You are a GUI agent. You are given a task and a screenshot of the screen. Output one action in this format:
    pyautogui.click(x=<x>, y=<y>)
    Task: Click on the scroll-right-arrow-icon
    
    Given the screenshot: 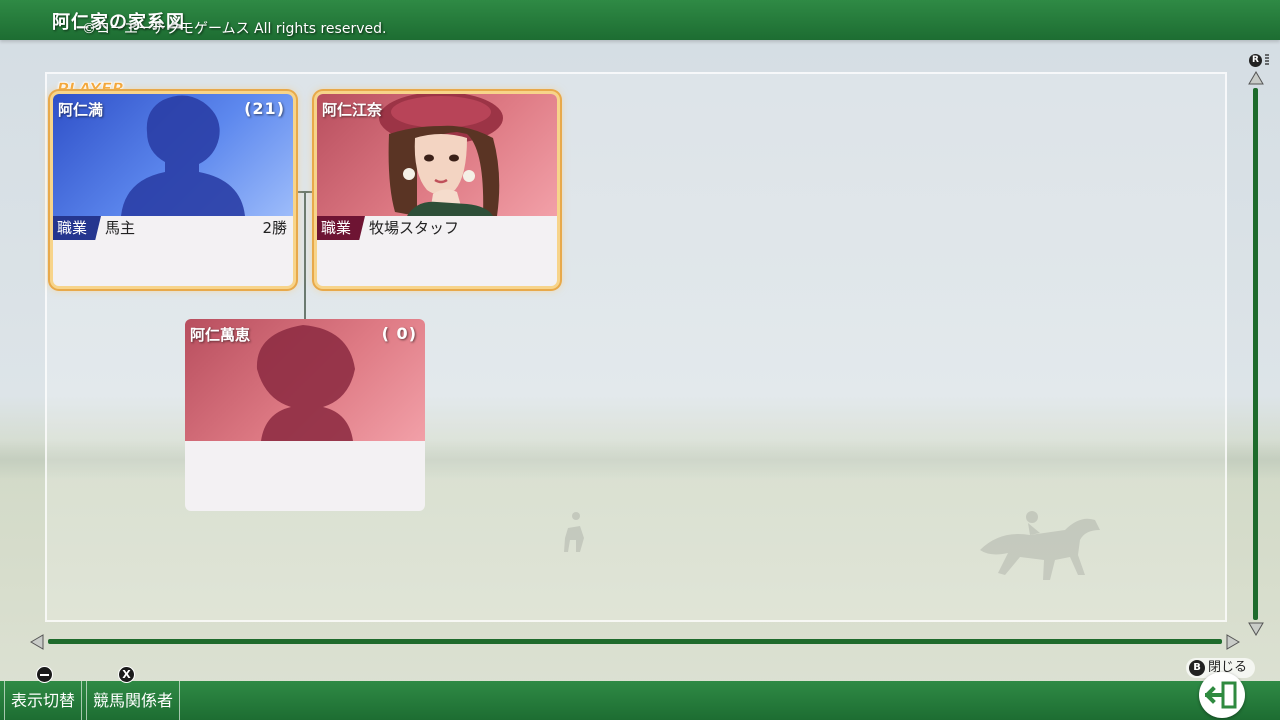 What is the action you would take?
    pyautogui.click(x=1233, y=642)
    